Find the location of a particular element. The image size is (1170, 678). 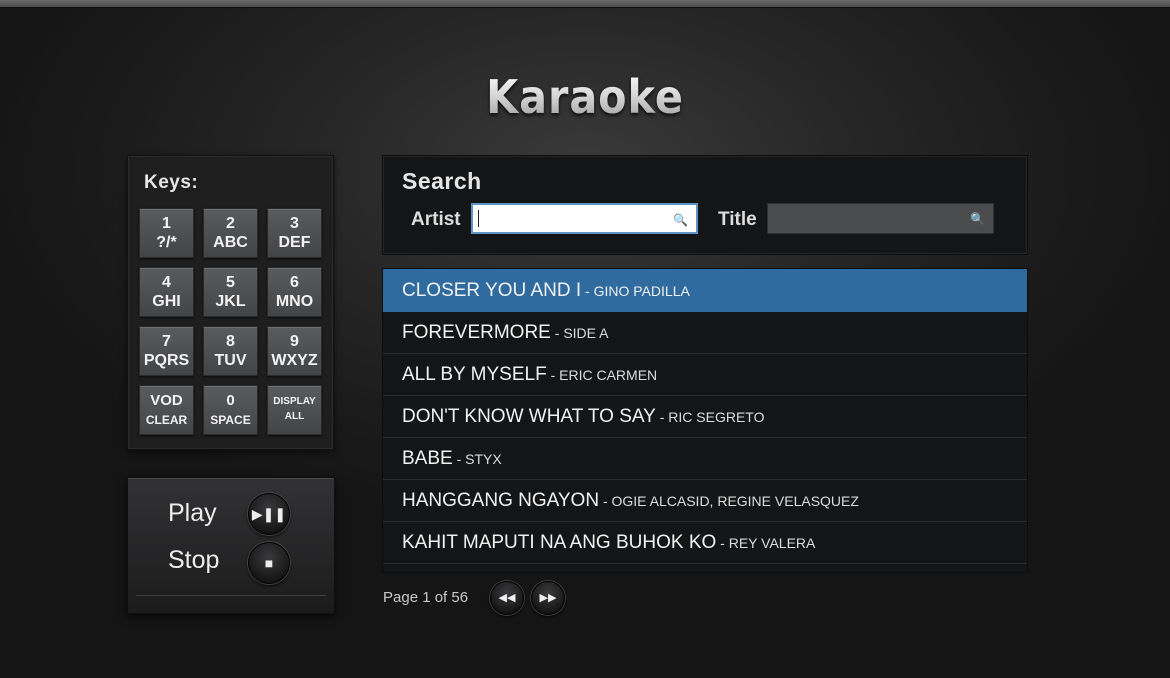

rewind-icon: ◀◀ is located at coordinates (507, 598).